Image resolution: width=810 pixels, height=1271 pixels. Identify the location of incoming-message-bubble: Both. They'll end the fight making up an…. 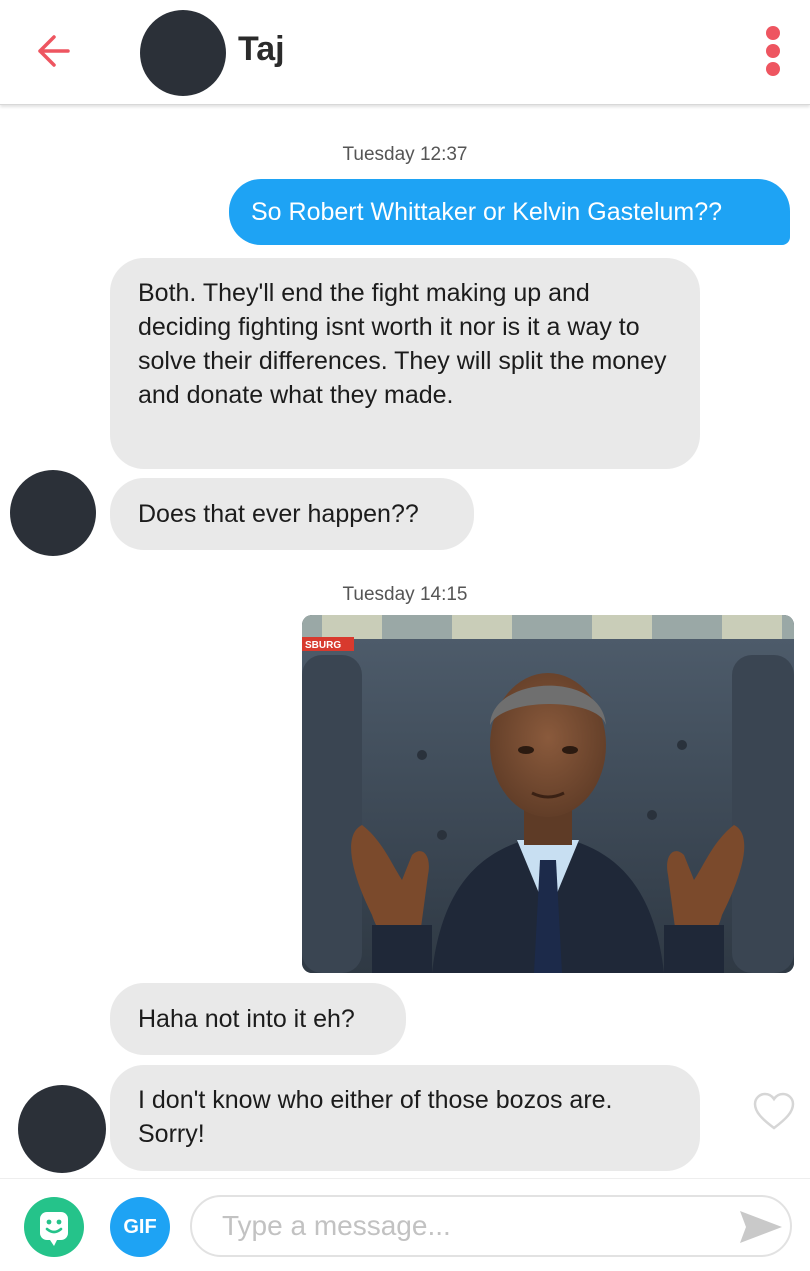
(405, 363).